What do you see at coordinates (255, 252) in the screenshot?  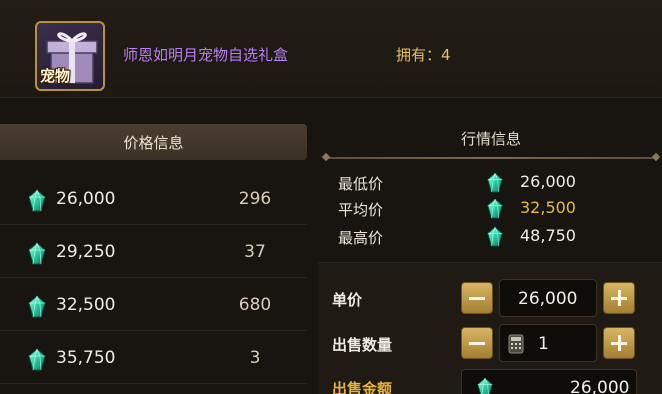 I see `price-count: 37` at bounding box center [255, 252].